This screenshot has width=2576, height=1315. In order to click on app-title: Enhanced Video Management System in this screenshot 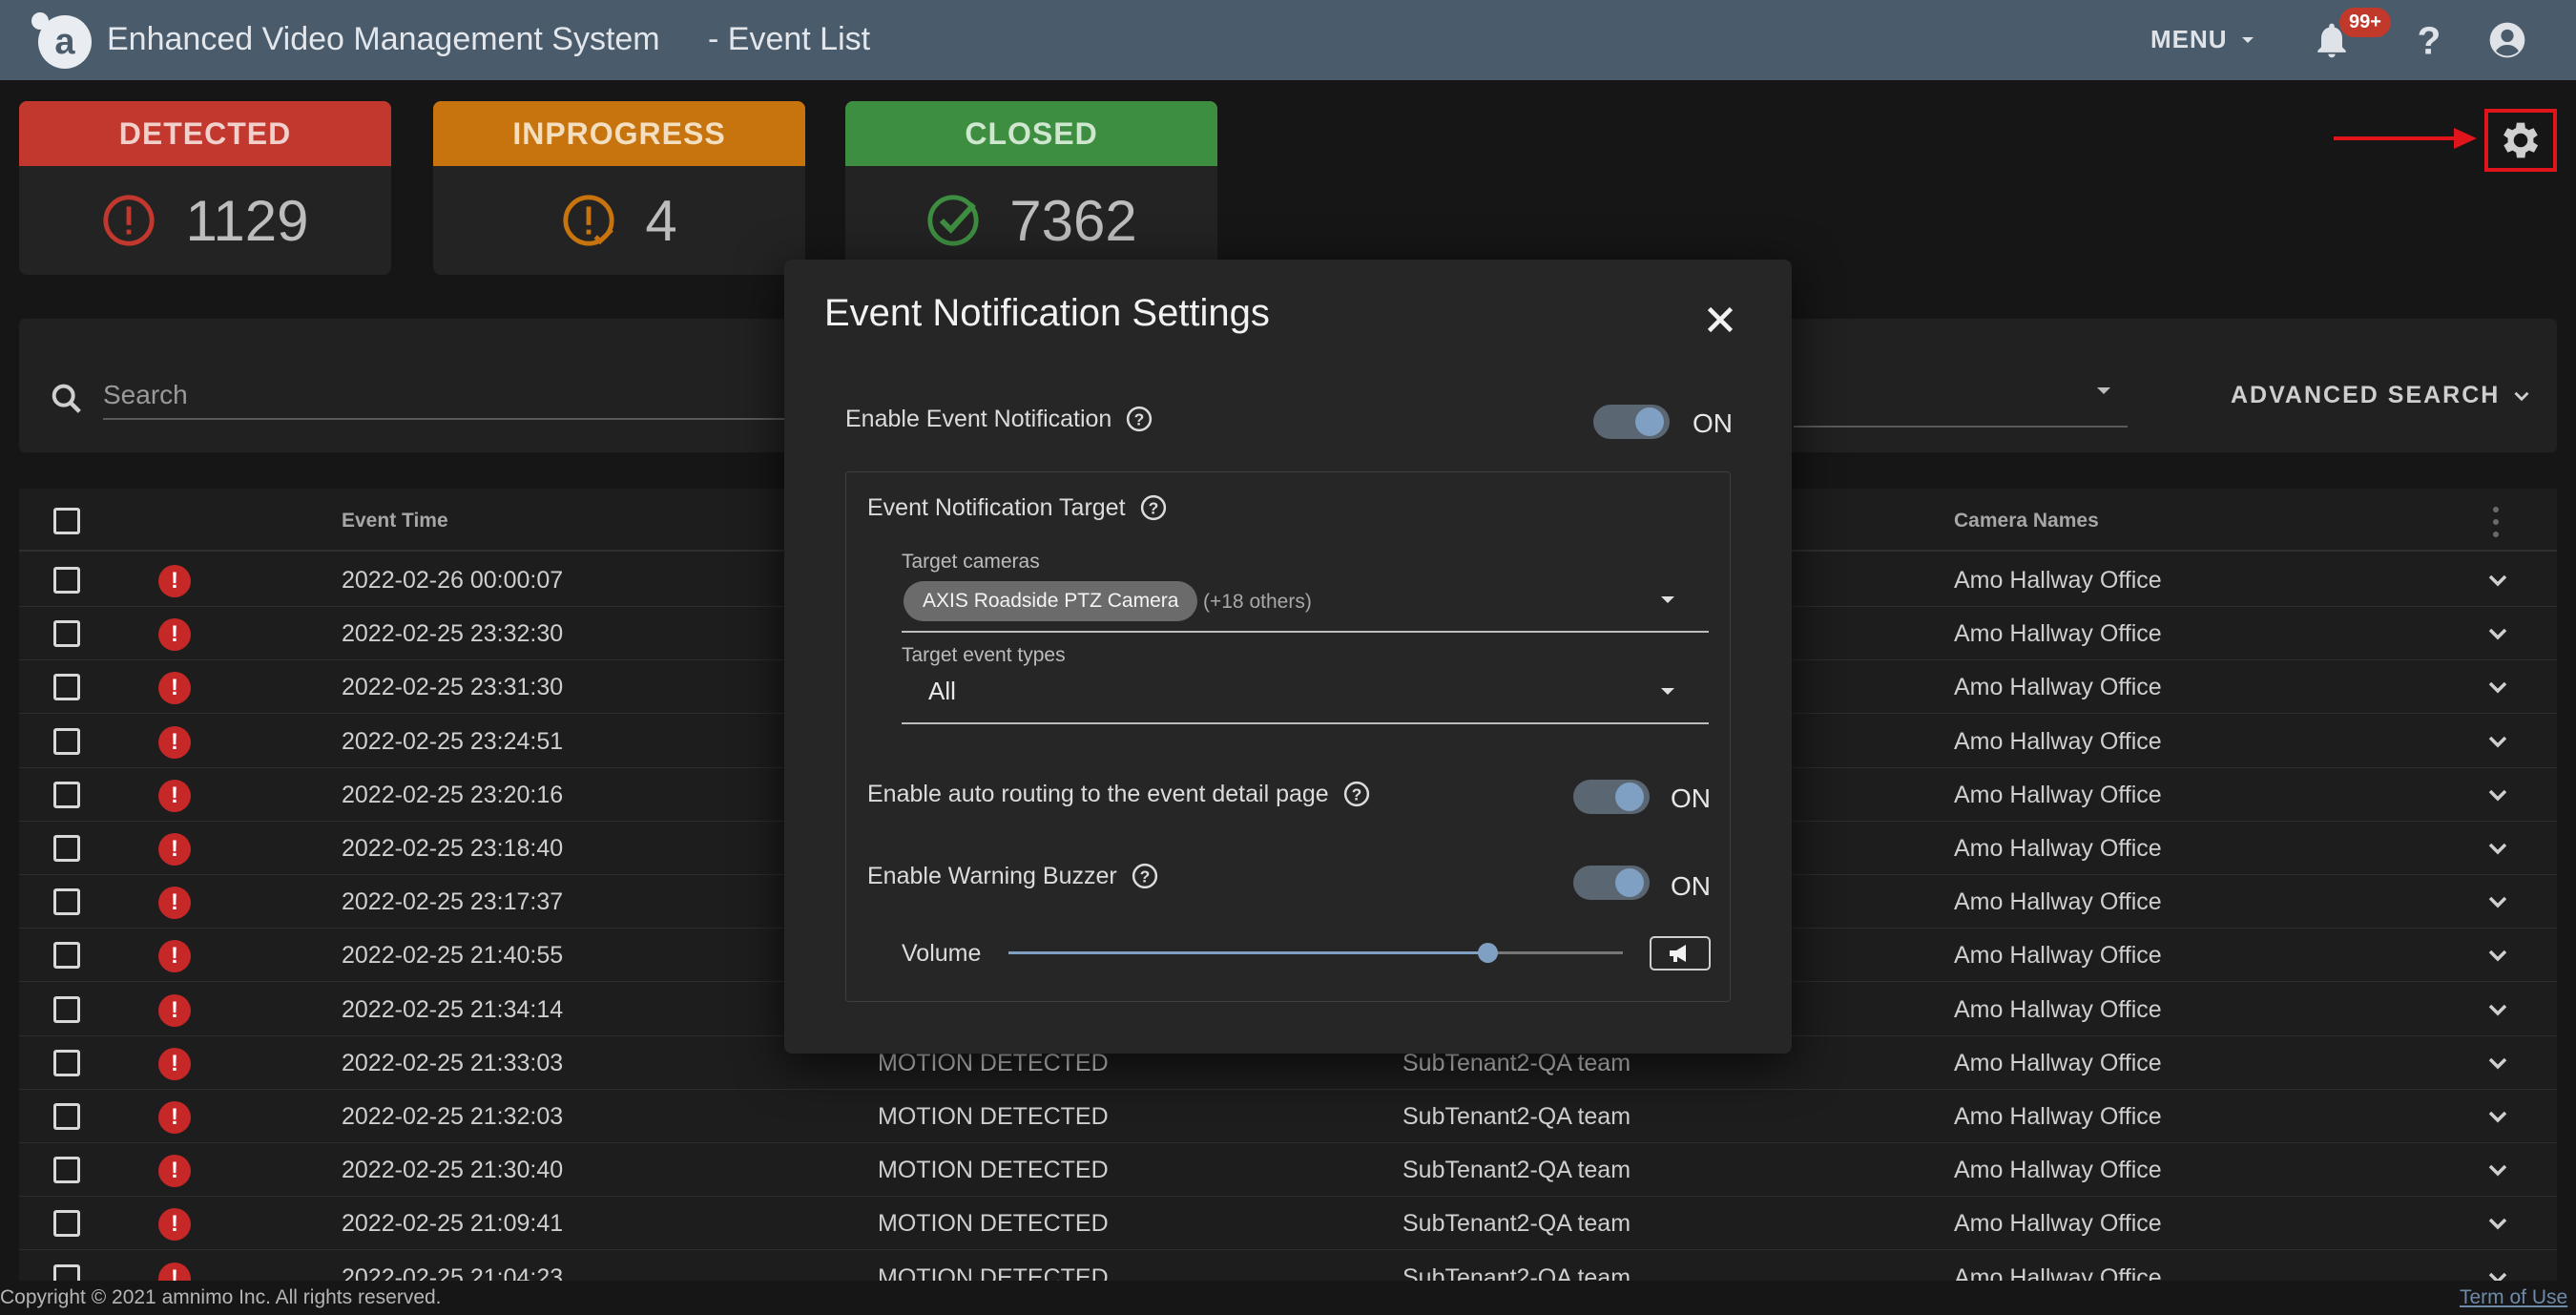, I will do `click(383, 39)`.